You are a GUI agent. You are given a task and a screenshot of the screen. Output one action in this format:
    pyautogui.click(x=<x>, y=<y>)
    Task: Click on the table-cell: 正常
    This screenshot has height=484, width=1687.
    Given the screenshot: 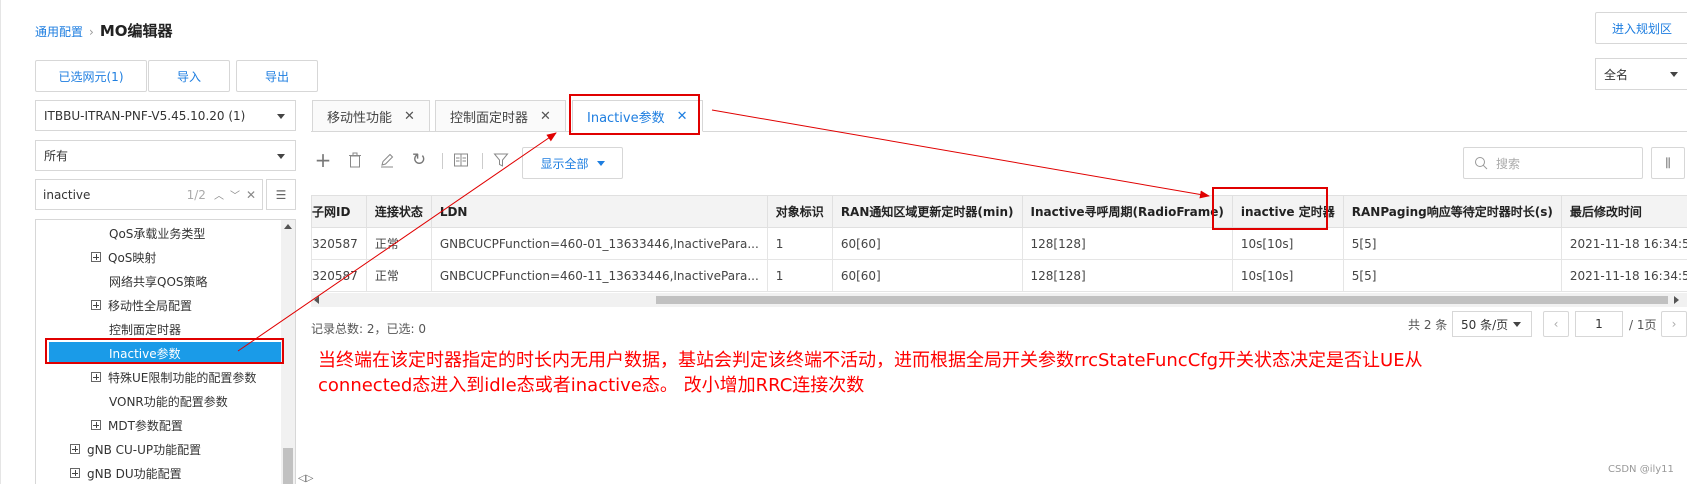 What is the action you would take?
    pyautogui.click(x=398, y=243)
    